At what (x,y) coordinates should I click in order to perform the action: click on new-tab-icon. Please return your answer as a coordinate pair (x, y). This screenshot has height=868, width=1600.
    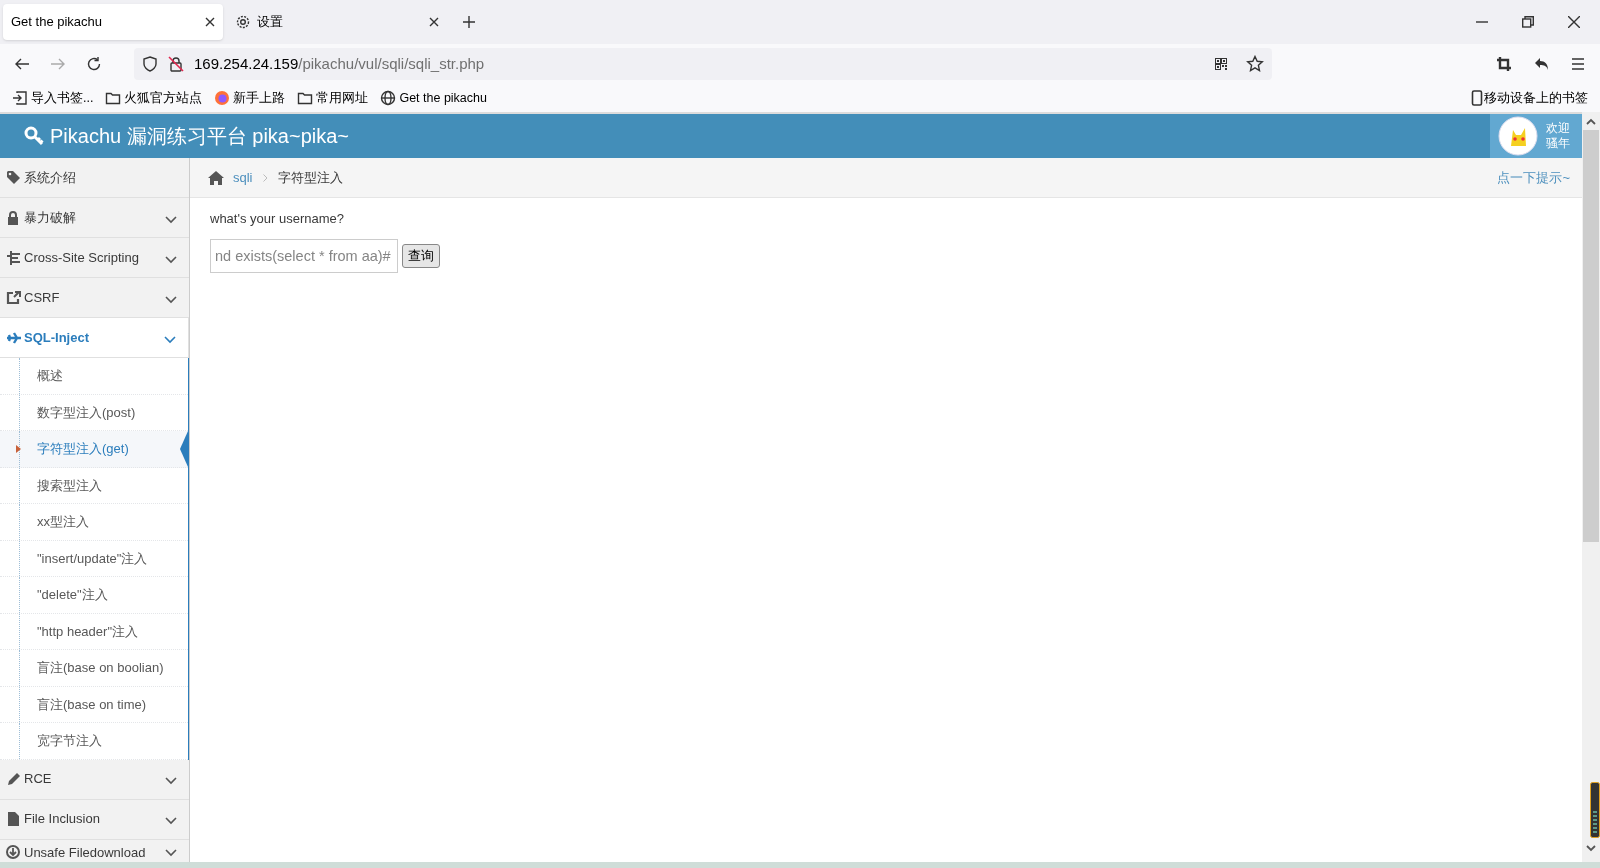
    Looking at the image, I should click on (469, 22).